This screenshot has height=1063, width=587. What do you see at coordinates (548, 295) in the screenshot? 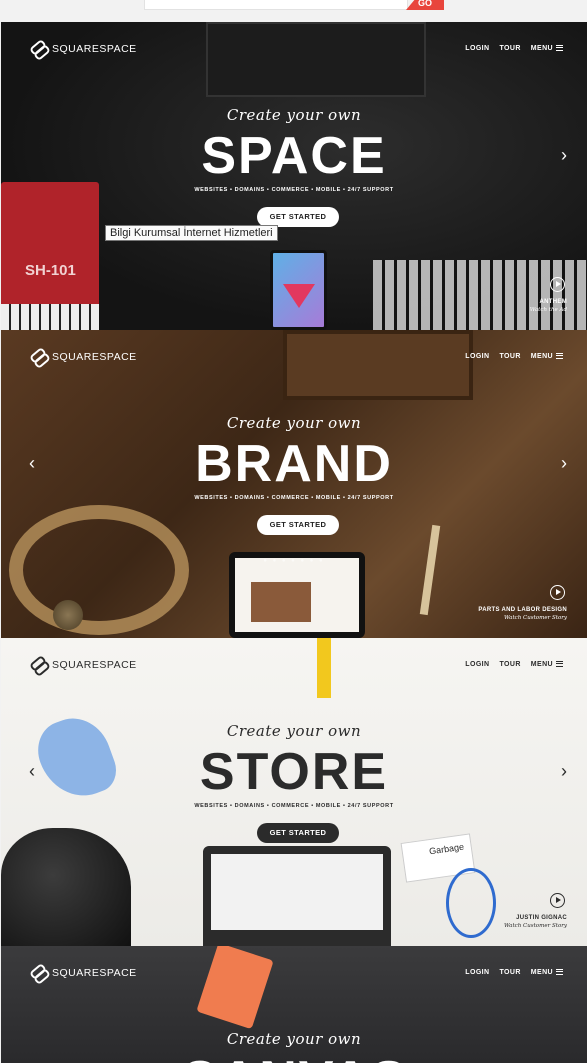
I see `video-link: ANTHEM Watch the Ad` at bounding box center [548, 295].